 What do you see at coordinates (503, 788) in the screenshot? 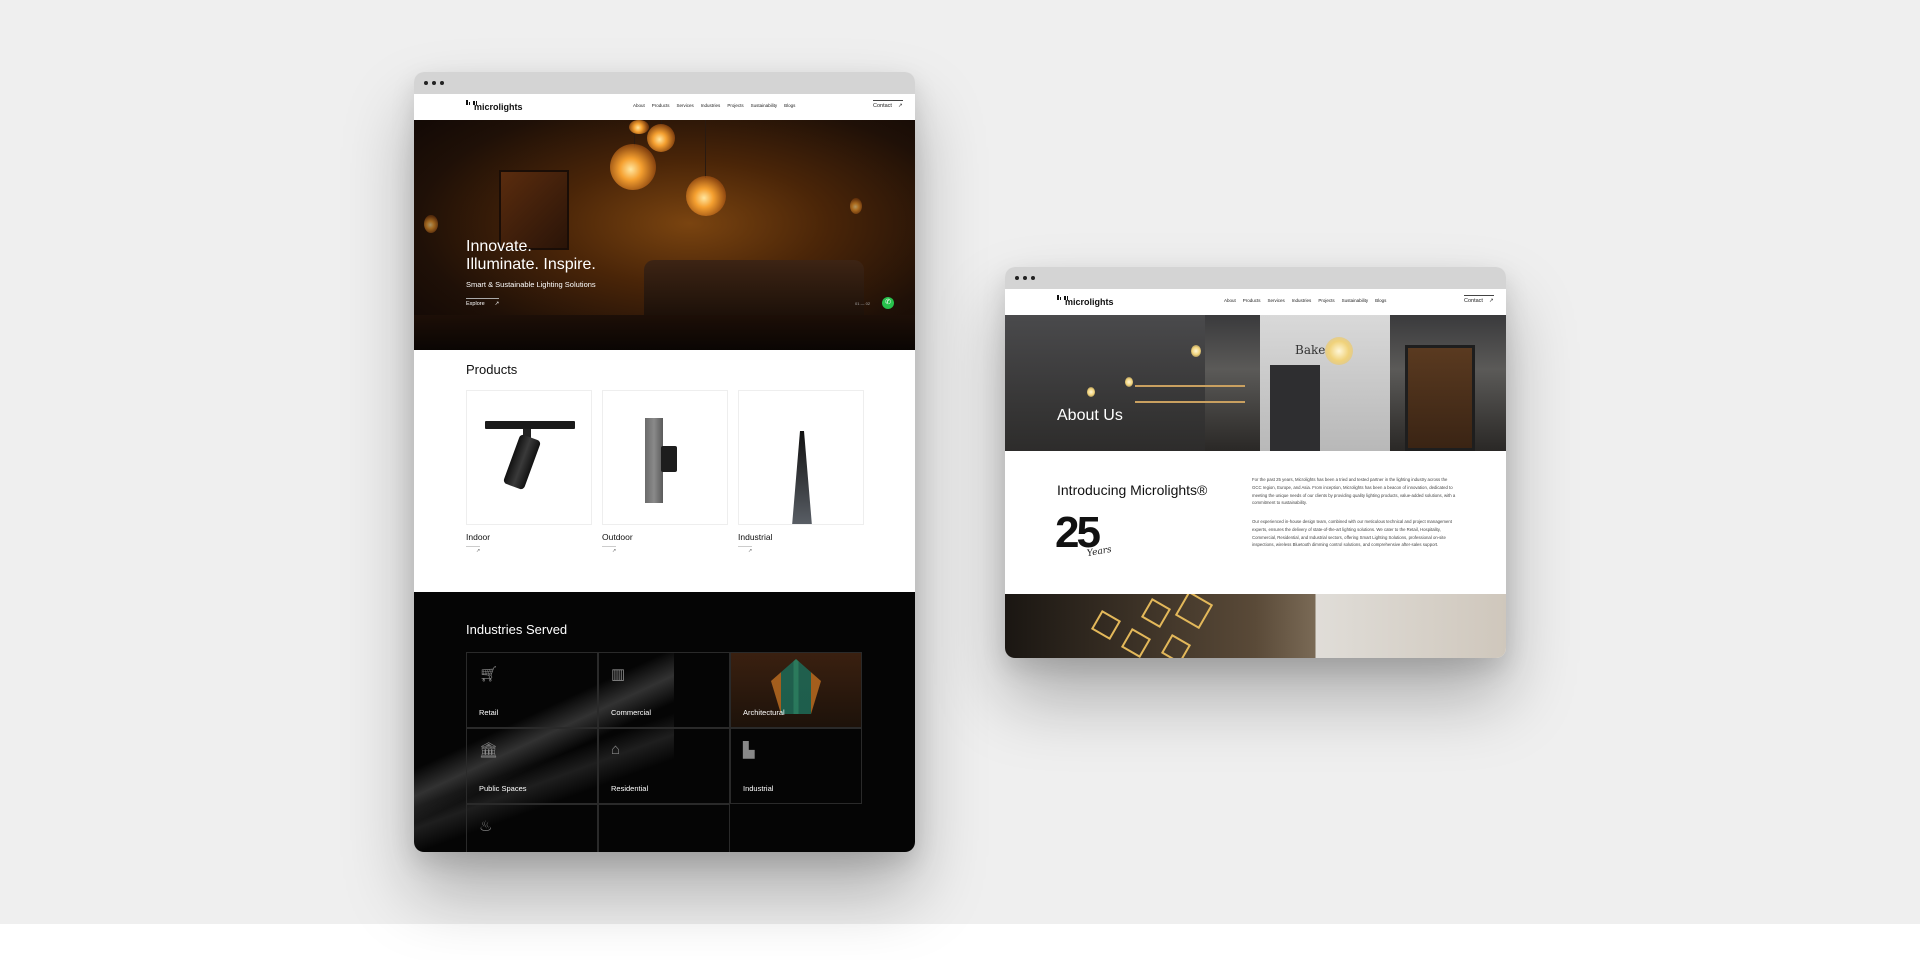
I see `industry-label: Public Spaces` at bounding box center [503, 788].